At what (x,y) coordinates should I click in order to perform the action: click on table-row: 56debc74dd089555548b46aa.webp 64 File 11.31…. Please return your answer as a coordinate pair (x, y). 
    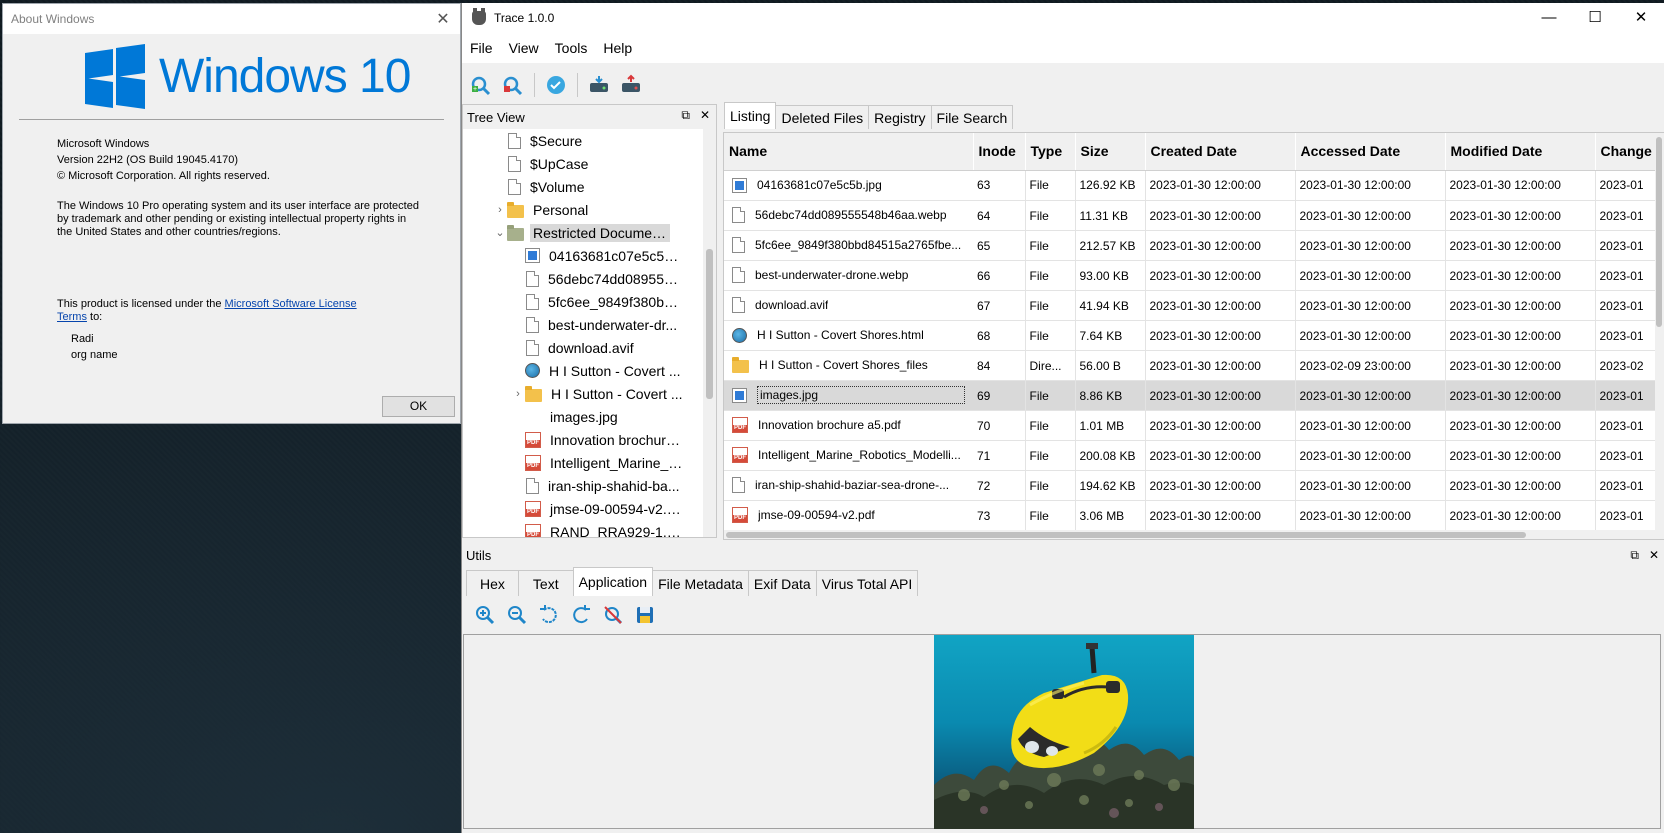
    Looking at the image, I should click on (1194, 215).